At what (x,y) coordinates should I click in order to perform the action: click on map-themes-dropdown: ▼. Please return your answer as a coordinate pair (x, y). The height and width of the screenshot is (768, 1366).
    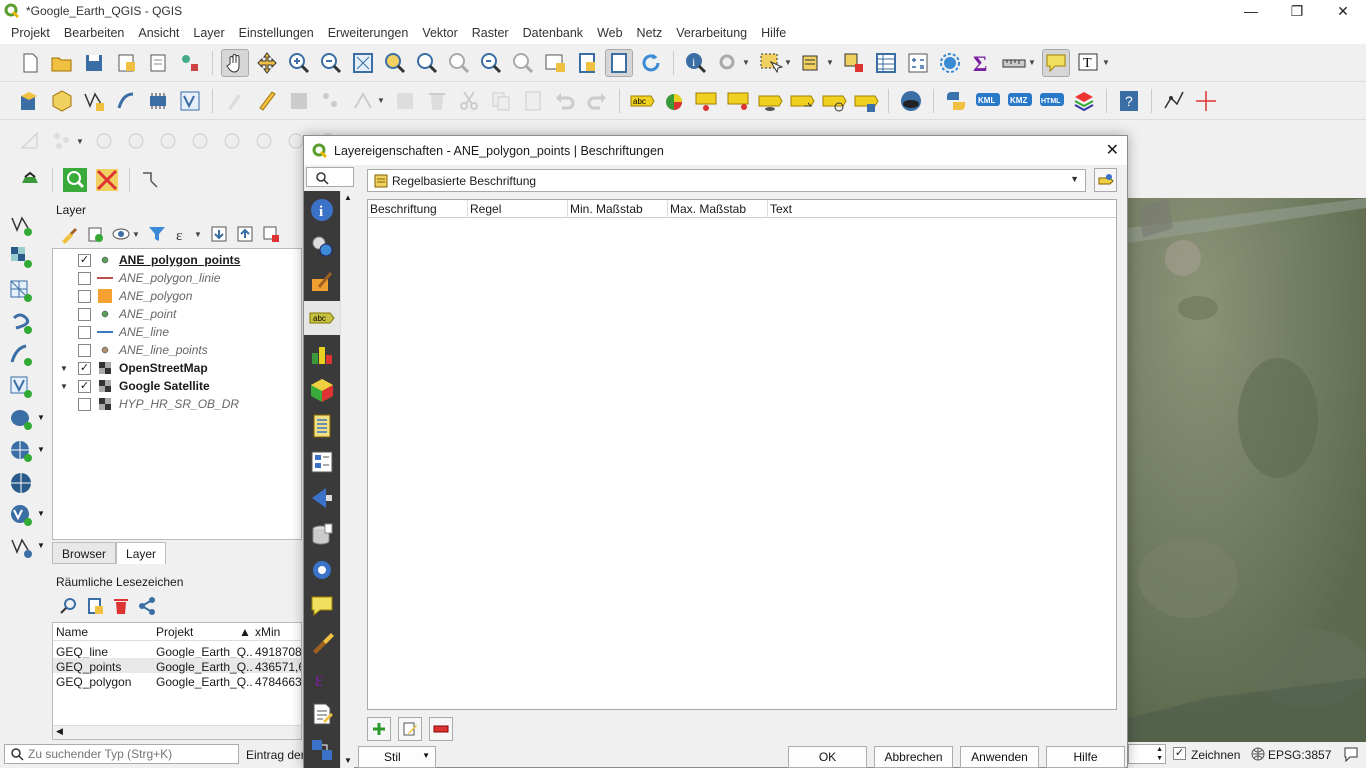
    Looking at the image, I should click on (136, 234).